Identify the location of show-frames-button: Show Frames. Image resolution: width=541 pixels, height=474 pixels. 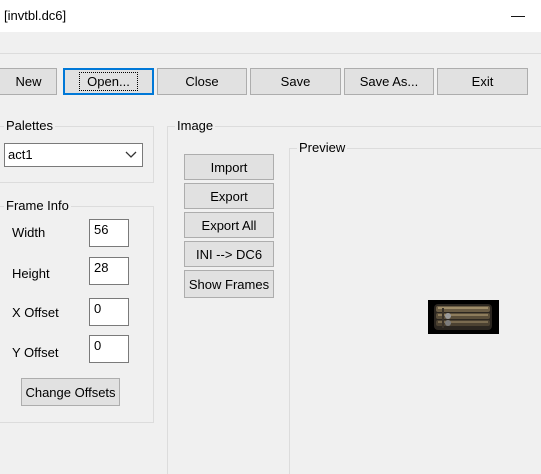
(229, 284).